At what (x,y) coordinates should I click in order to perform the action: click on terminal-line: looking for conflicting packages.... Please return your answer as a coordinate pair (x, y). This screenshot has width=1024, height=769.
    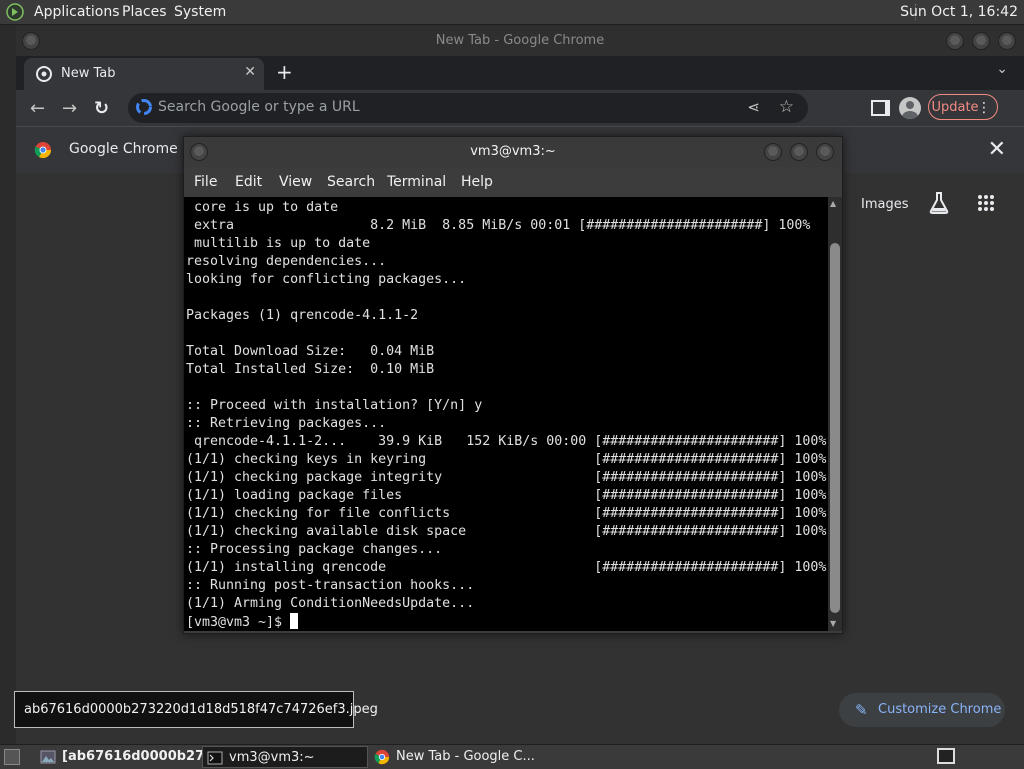
    Looking at the image, I should click on (326, 279).